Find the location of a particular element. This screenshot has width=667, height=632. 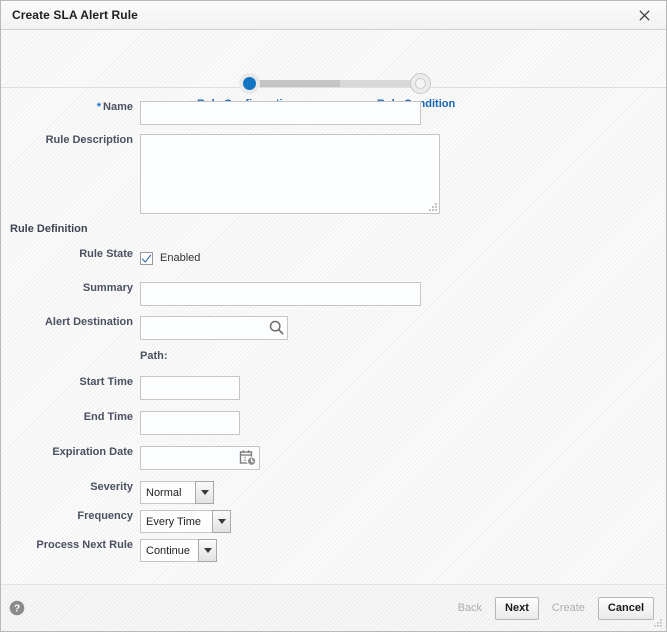

rule-state-checkbox-label: Enabled is located at coordinates (180, 258).